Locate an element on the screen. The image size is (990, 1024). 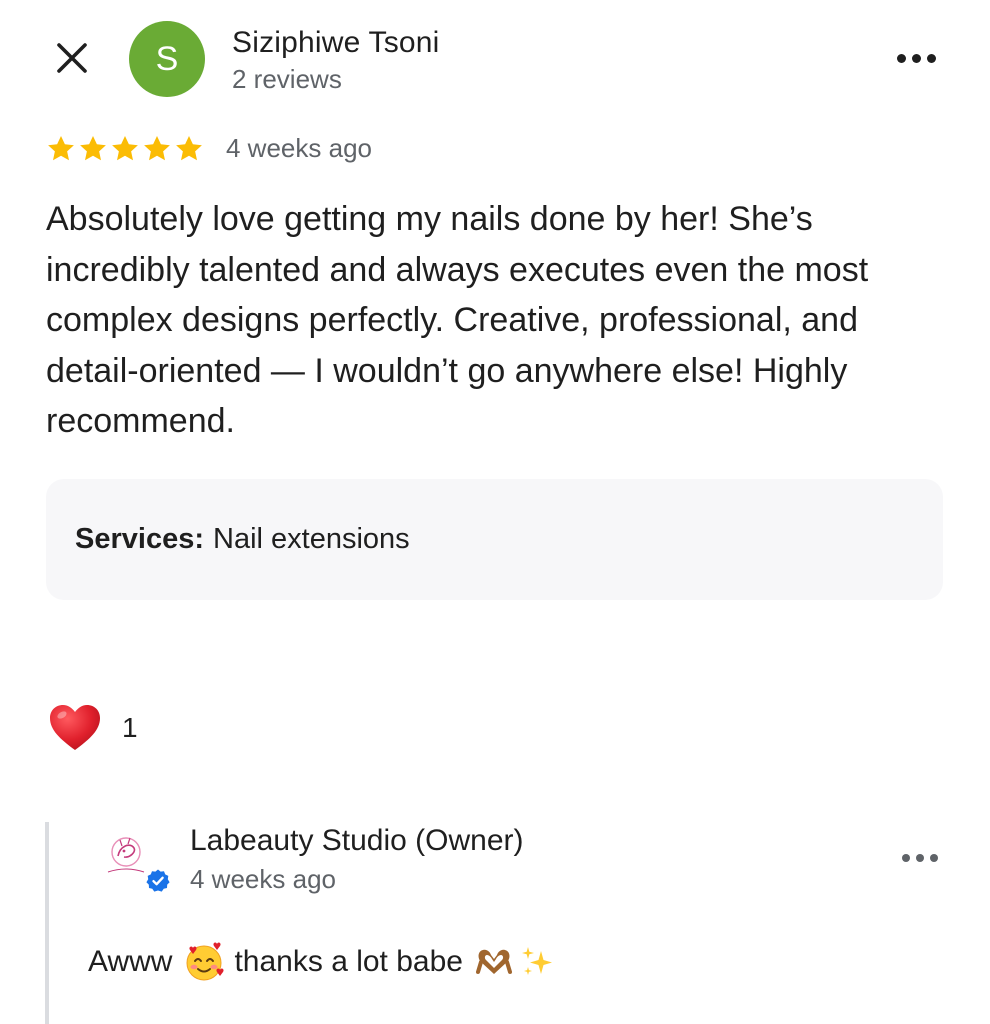
review-date: 4 weeks ago is located at coordinates (299, 148).